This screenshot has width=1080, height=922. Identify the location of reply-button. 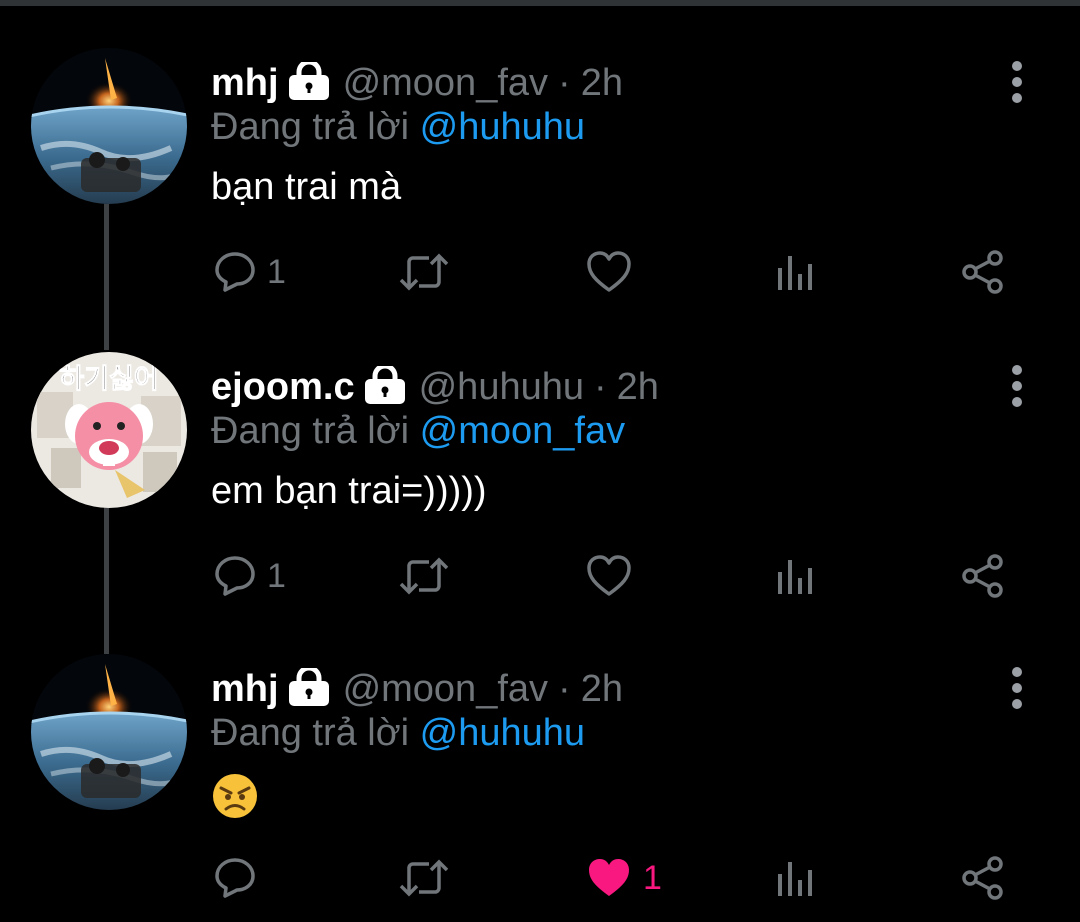
(240, 878).